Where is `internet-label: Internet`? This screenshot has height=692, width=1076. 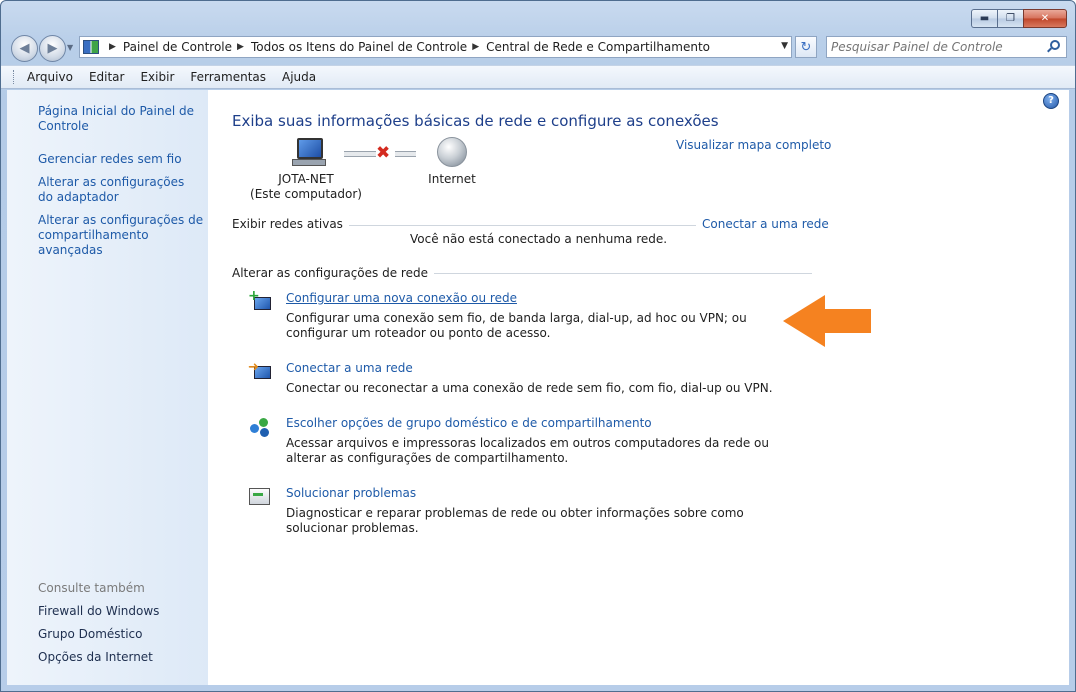 internet-label: Internet is located at coordinates (452, 179).